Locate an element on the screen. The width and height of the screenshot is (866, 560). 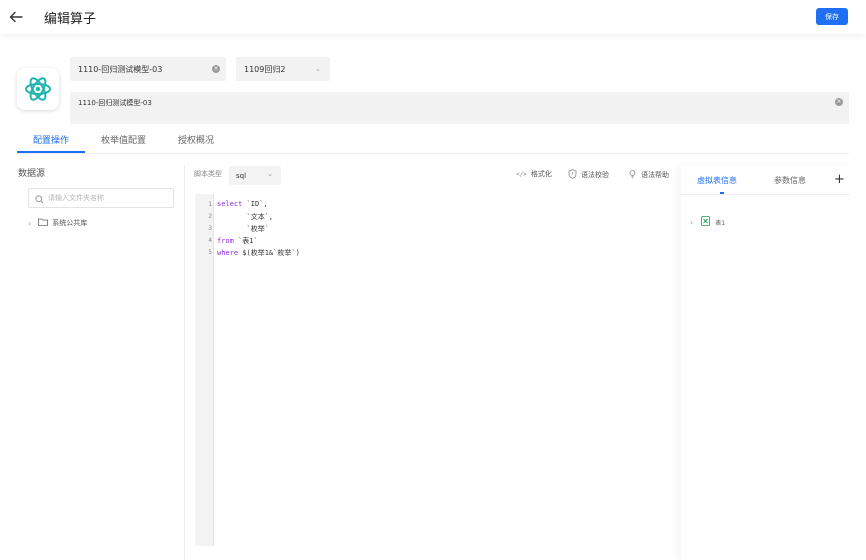
excel-table-icon is located at coordinates (706, 222).